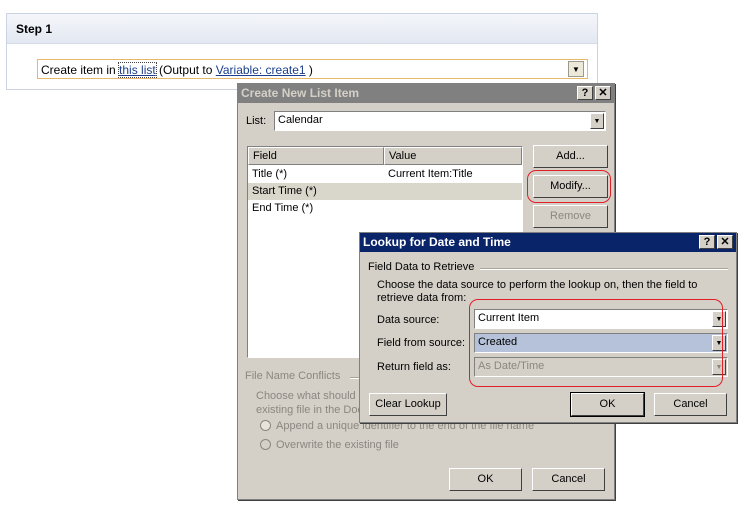 This screenshot has width=744, height=506. I want to click on list-row: End Time (*), so click(385, 208).